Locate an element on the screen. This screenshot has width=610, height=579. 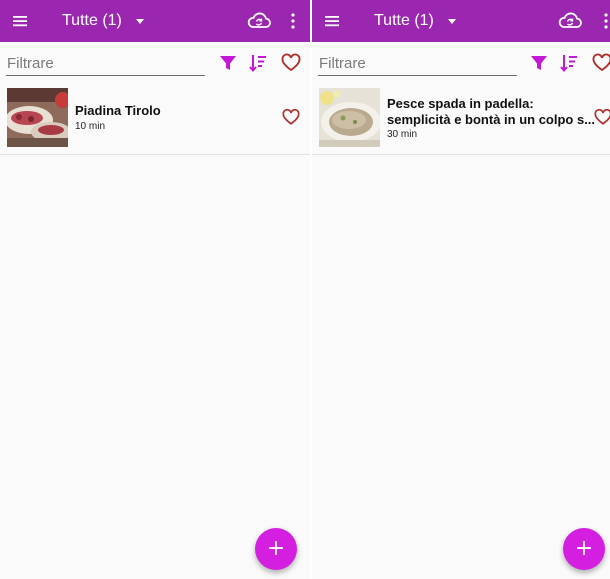
recipe-time: 10 min is located at coordinates (90, 126).